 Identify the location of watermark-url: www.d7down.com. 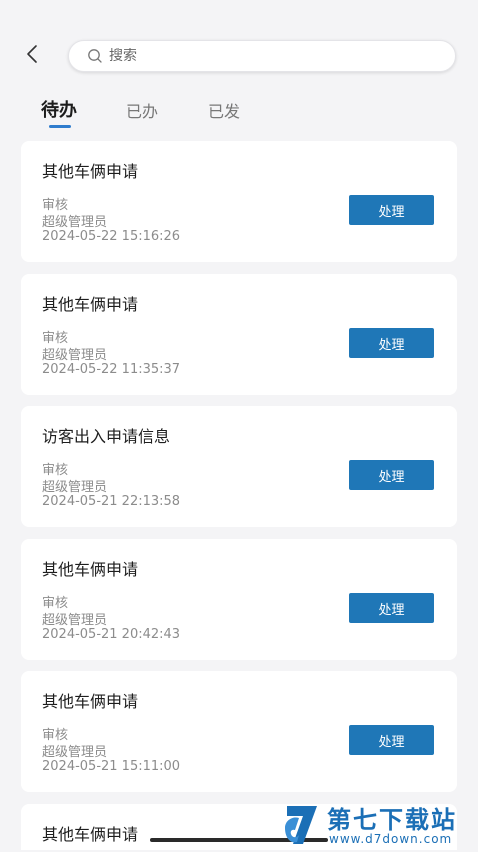
(391, 839).